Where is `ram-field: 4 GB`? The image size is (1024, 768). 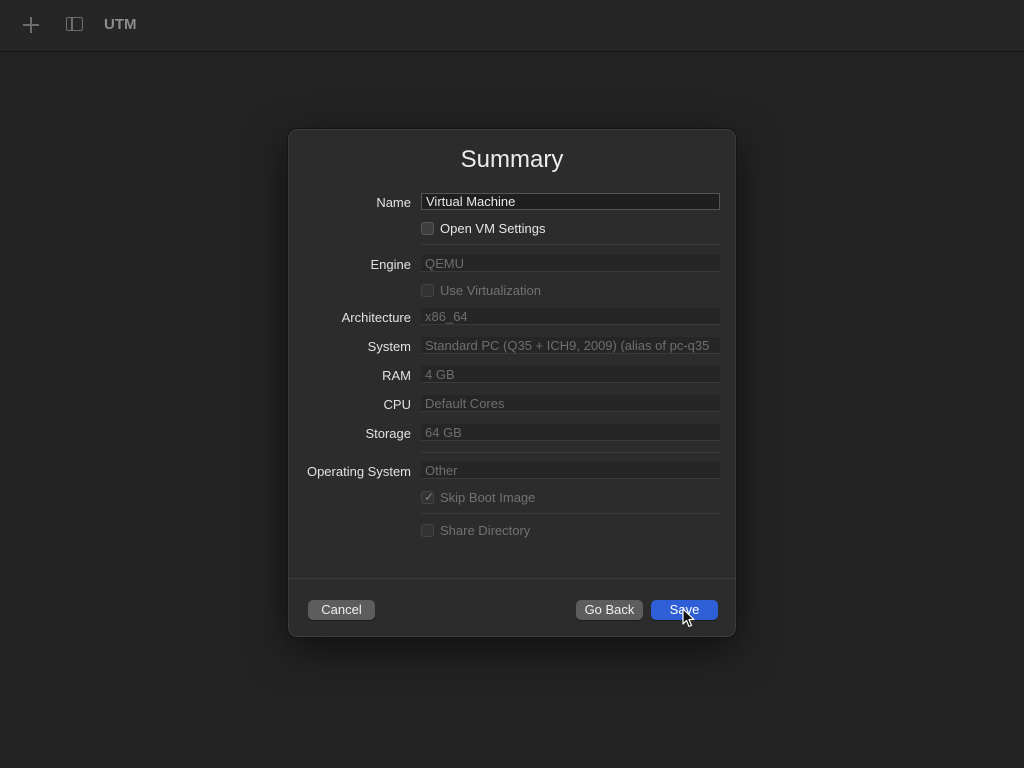 ram-field: 4 GB is located at coordinates (570, 374).